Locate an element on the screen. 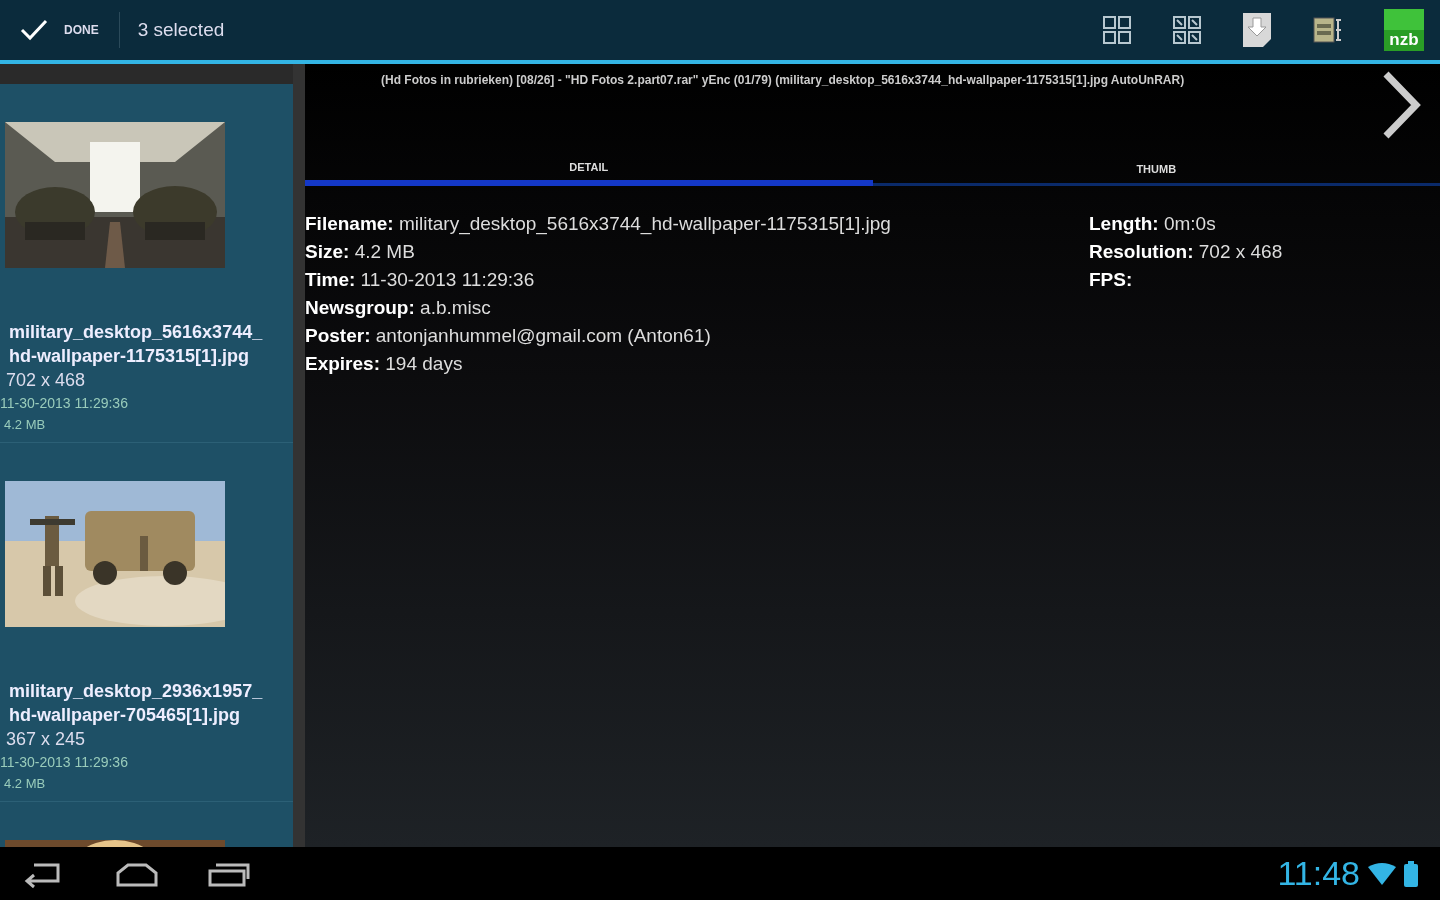 The image size is (1440, 900). nzb-button: nzb is located at coordinates (1404, 30).